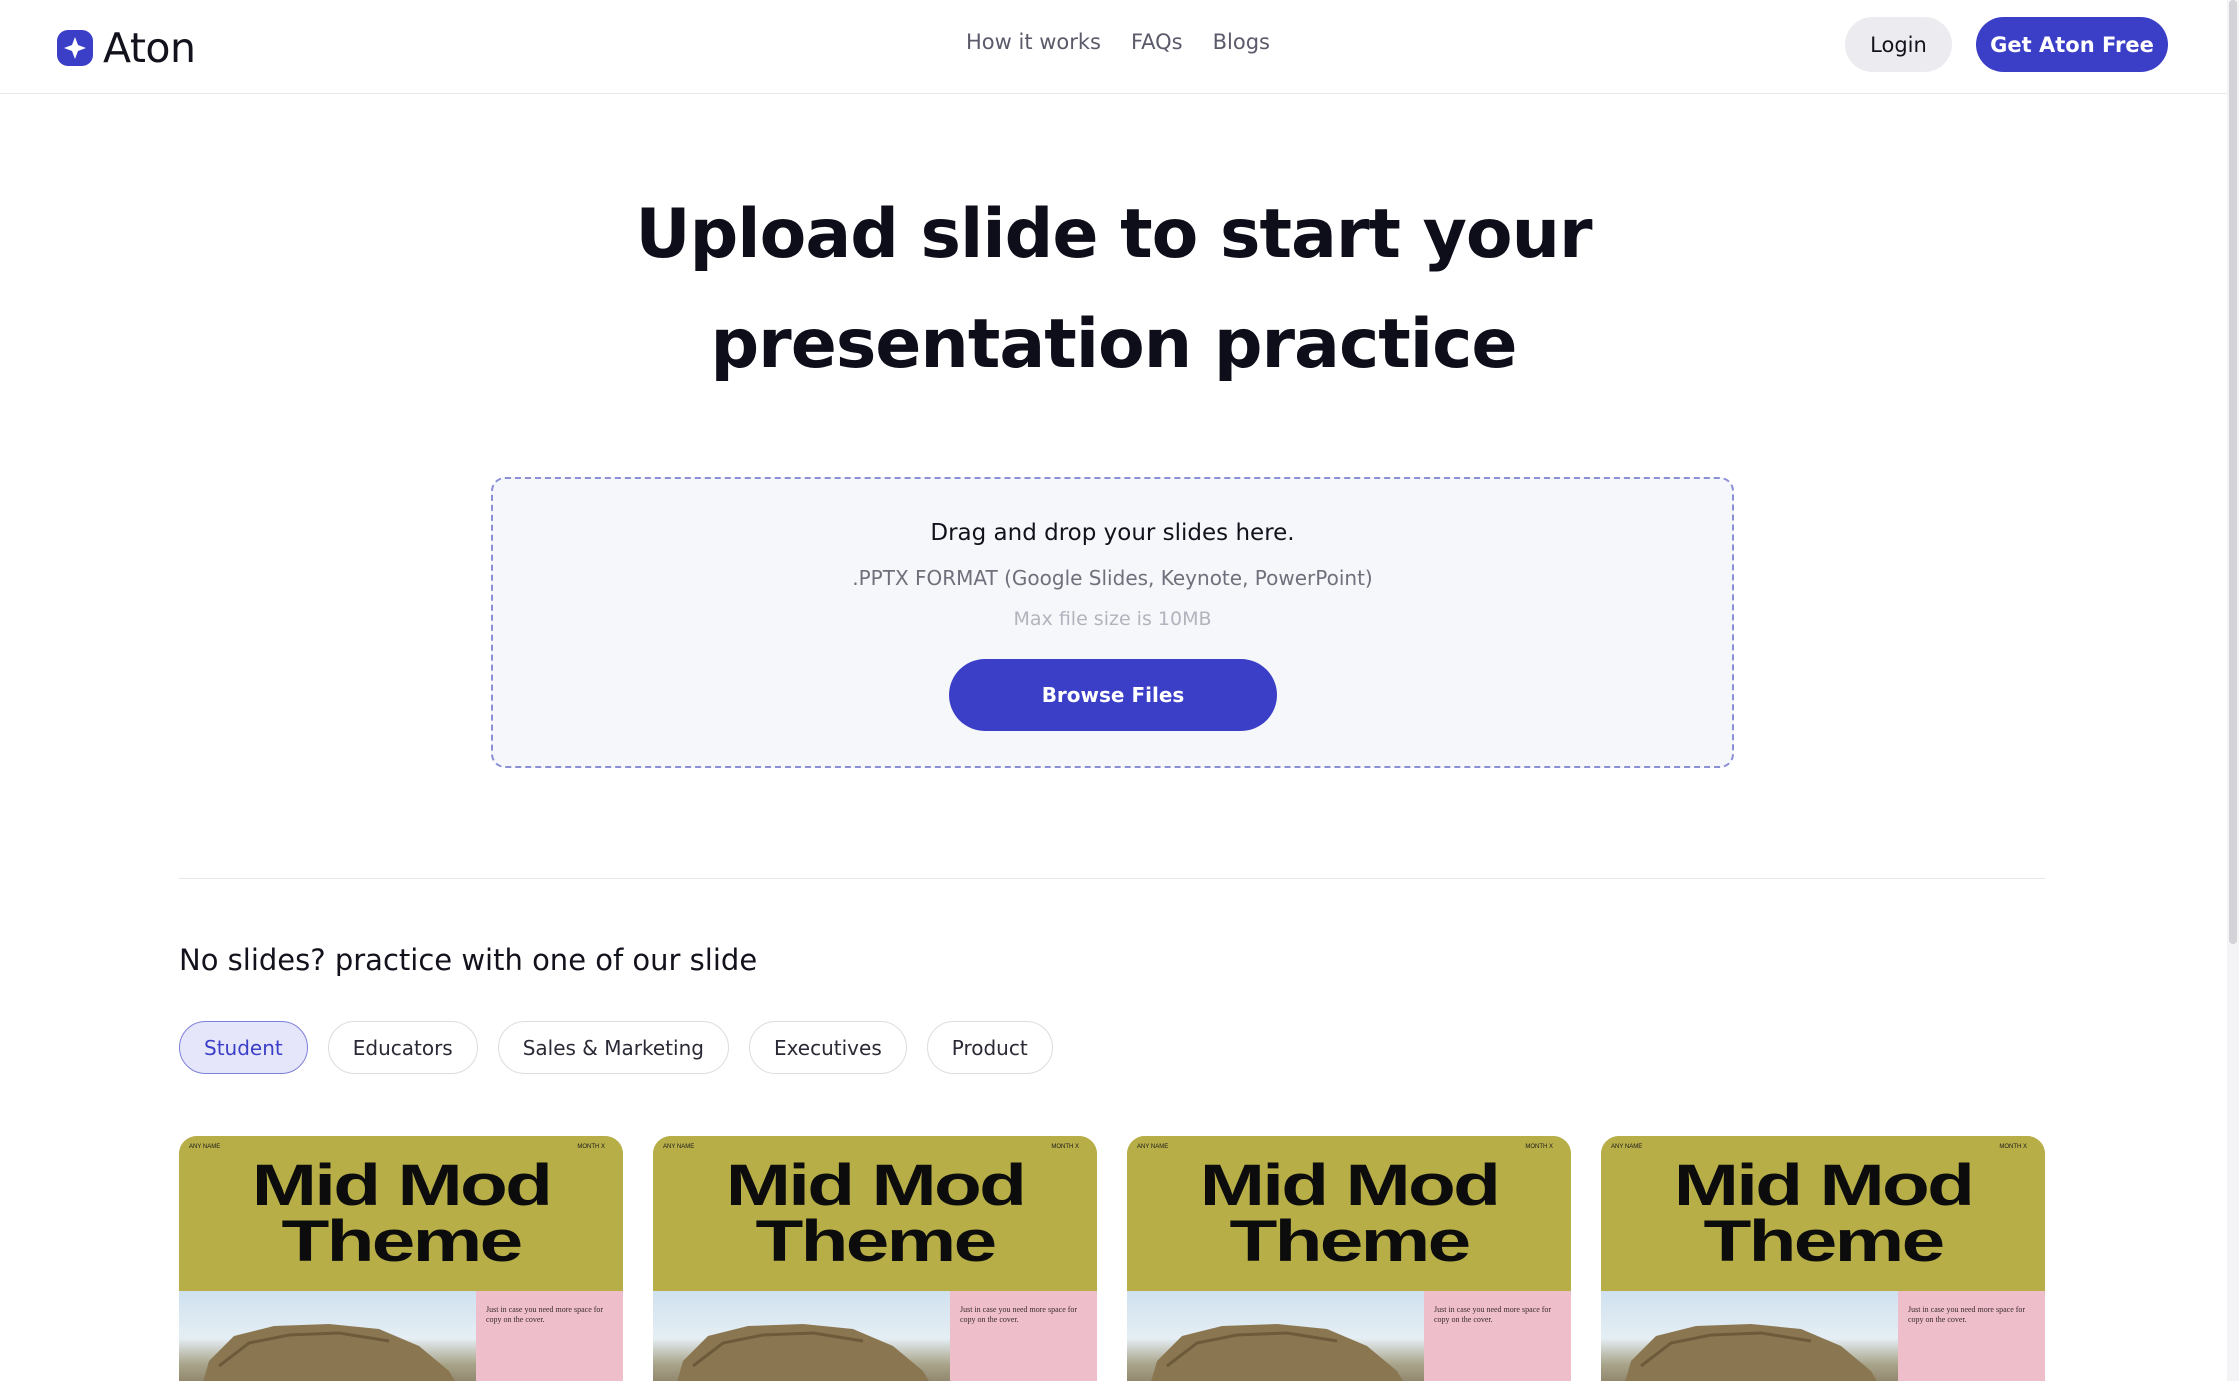 The image size is (2239, 1381). I want to click on section-divider, so click(1112, 878).